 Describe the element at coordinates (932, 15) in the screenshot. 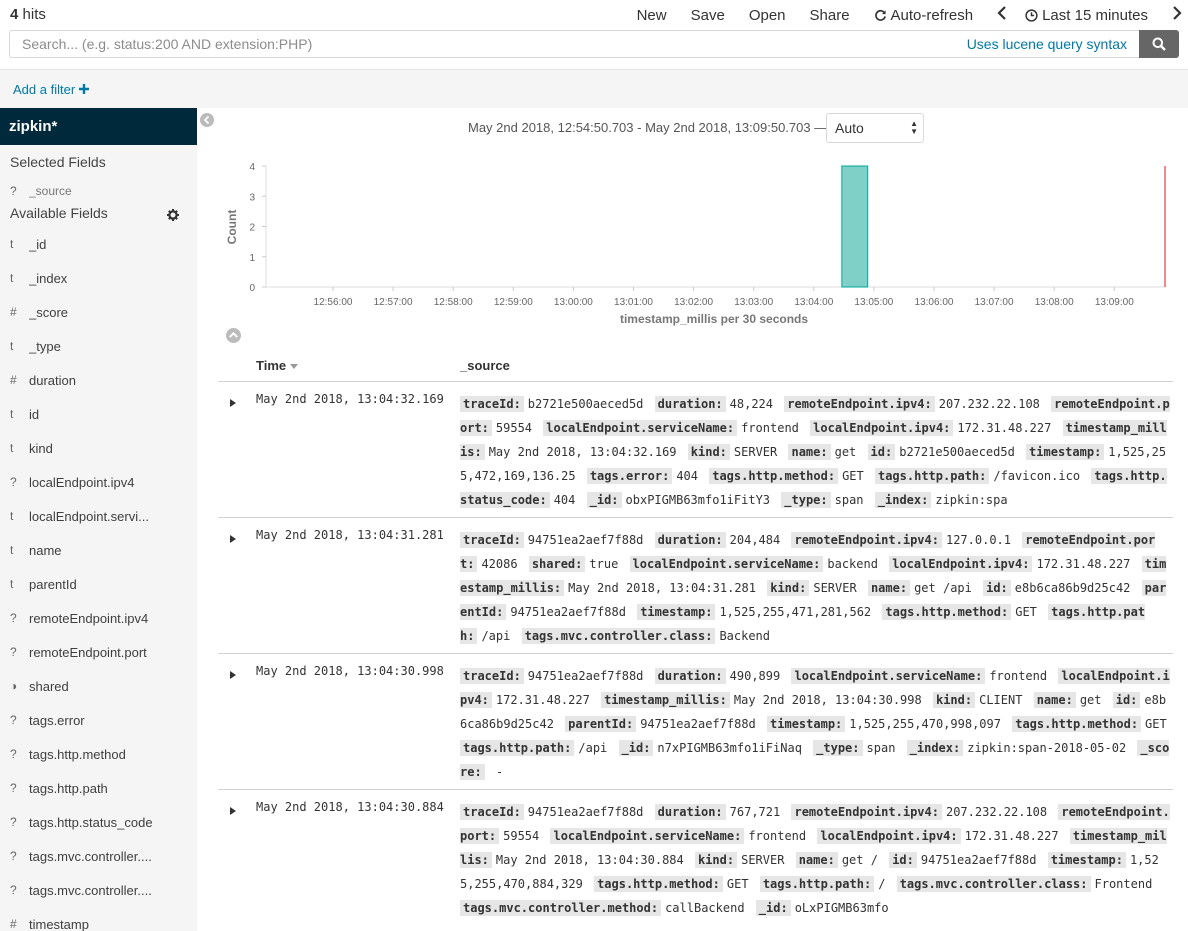

I see `auto-refresh-label: Auto-refresh` at that location.